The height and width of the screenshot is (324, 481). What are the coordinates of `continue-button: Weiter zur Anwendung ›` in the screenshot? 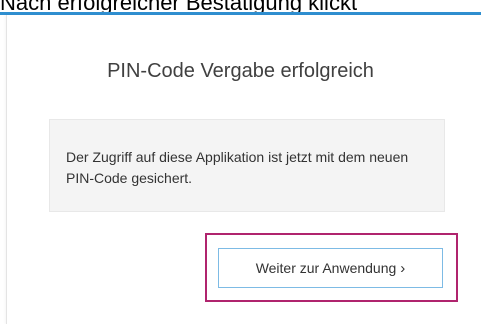 It's located at (330, 268).